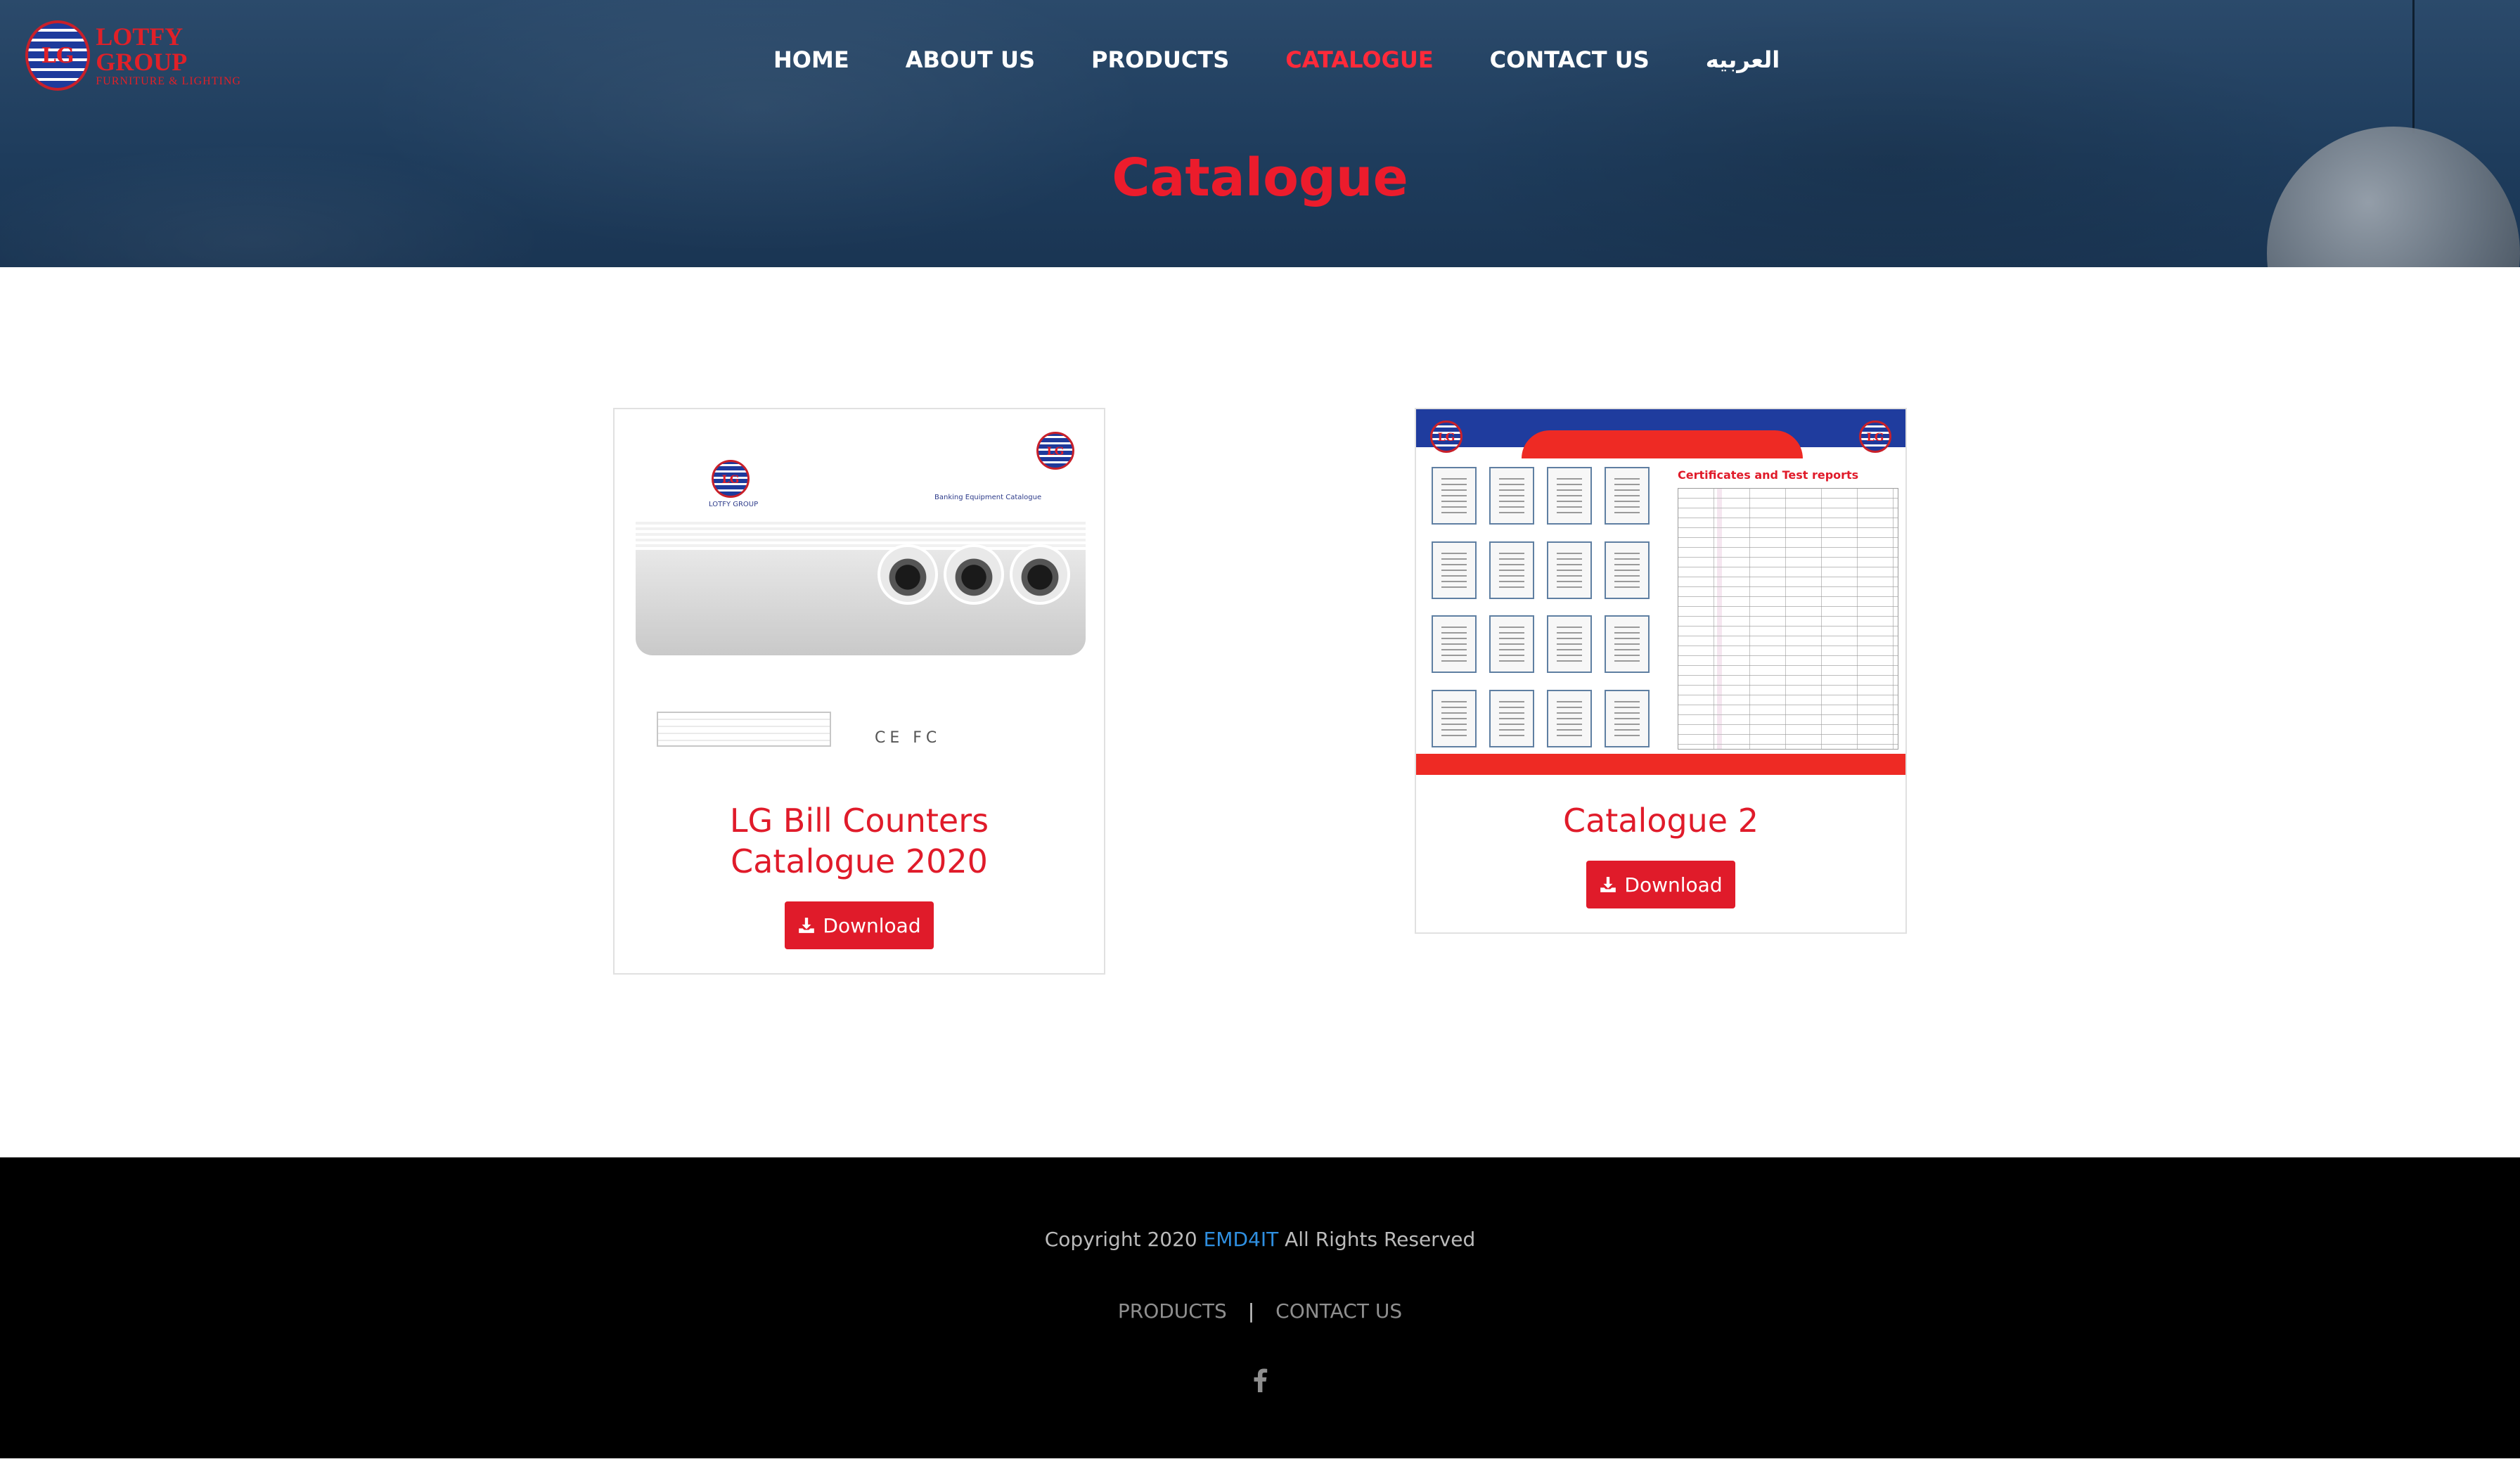  I want to click on certificates-heading: Certificates and Test reports, so click(1769, 475).